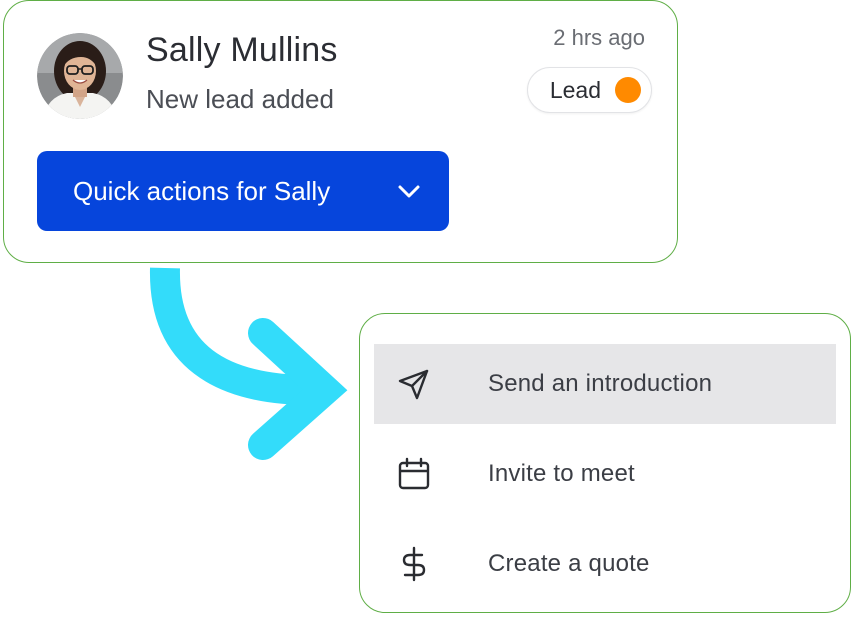  I want to click on quick-actions-button: Quick actions for Sally, so click(243, 191).